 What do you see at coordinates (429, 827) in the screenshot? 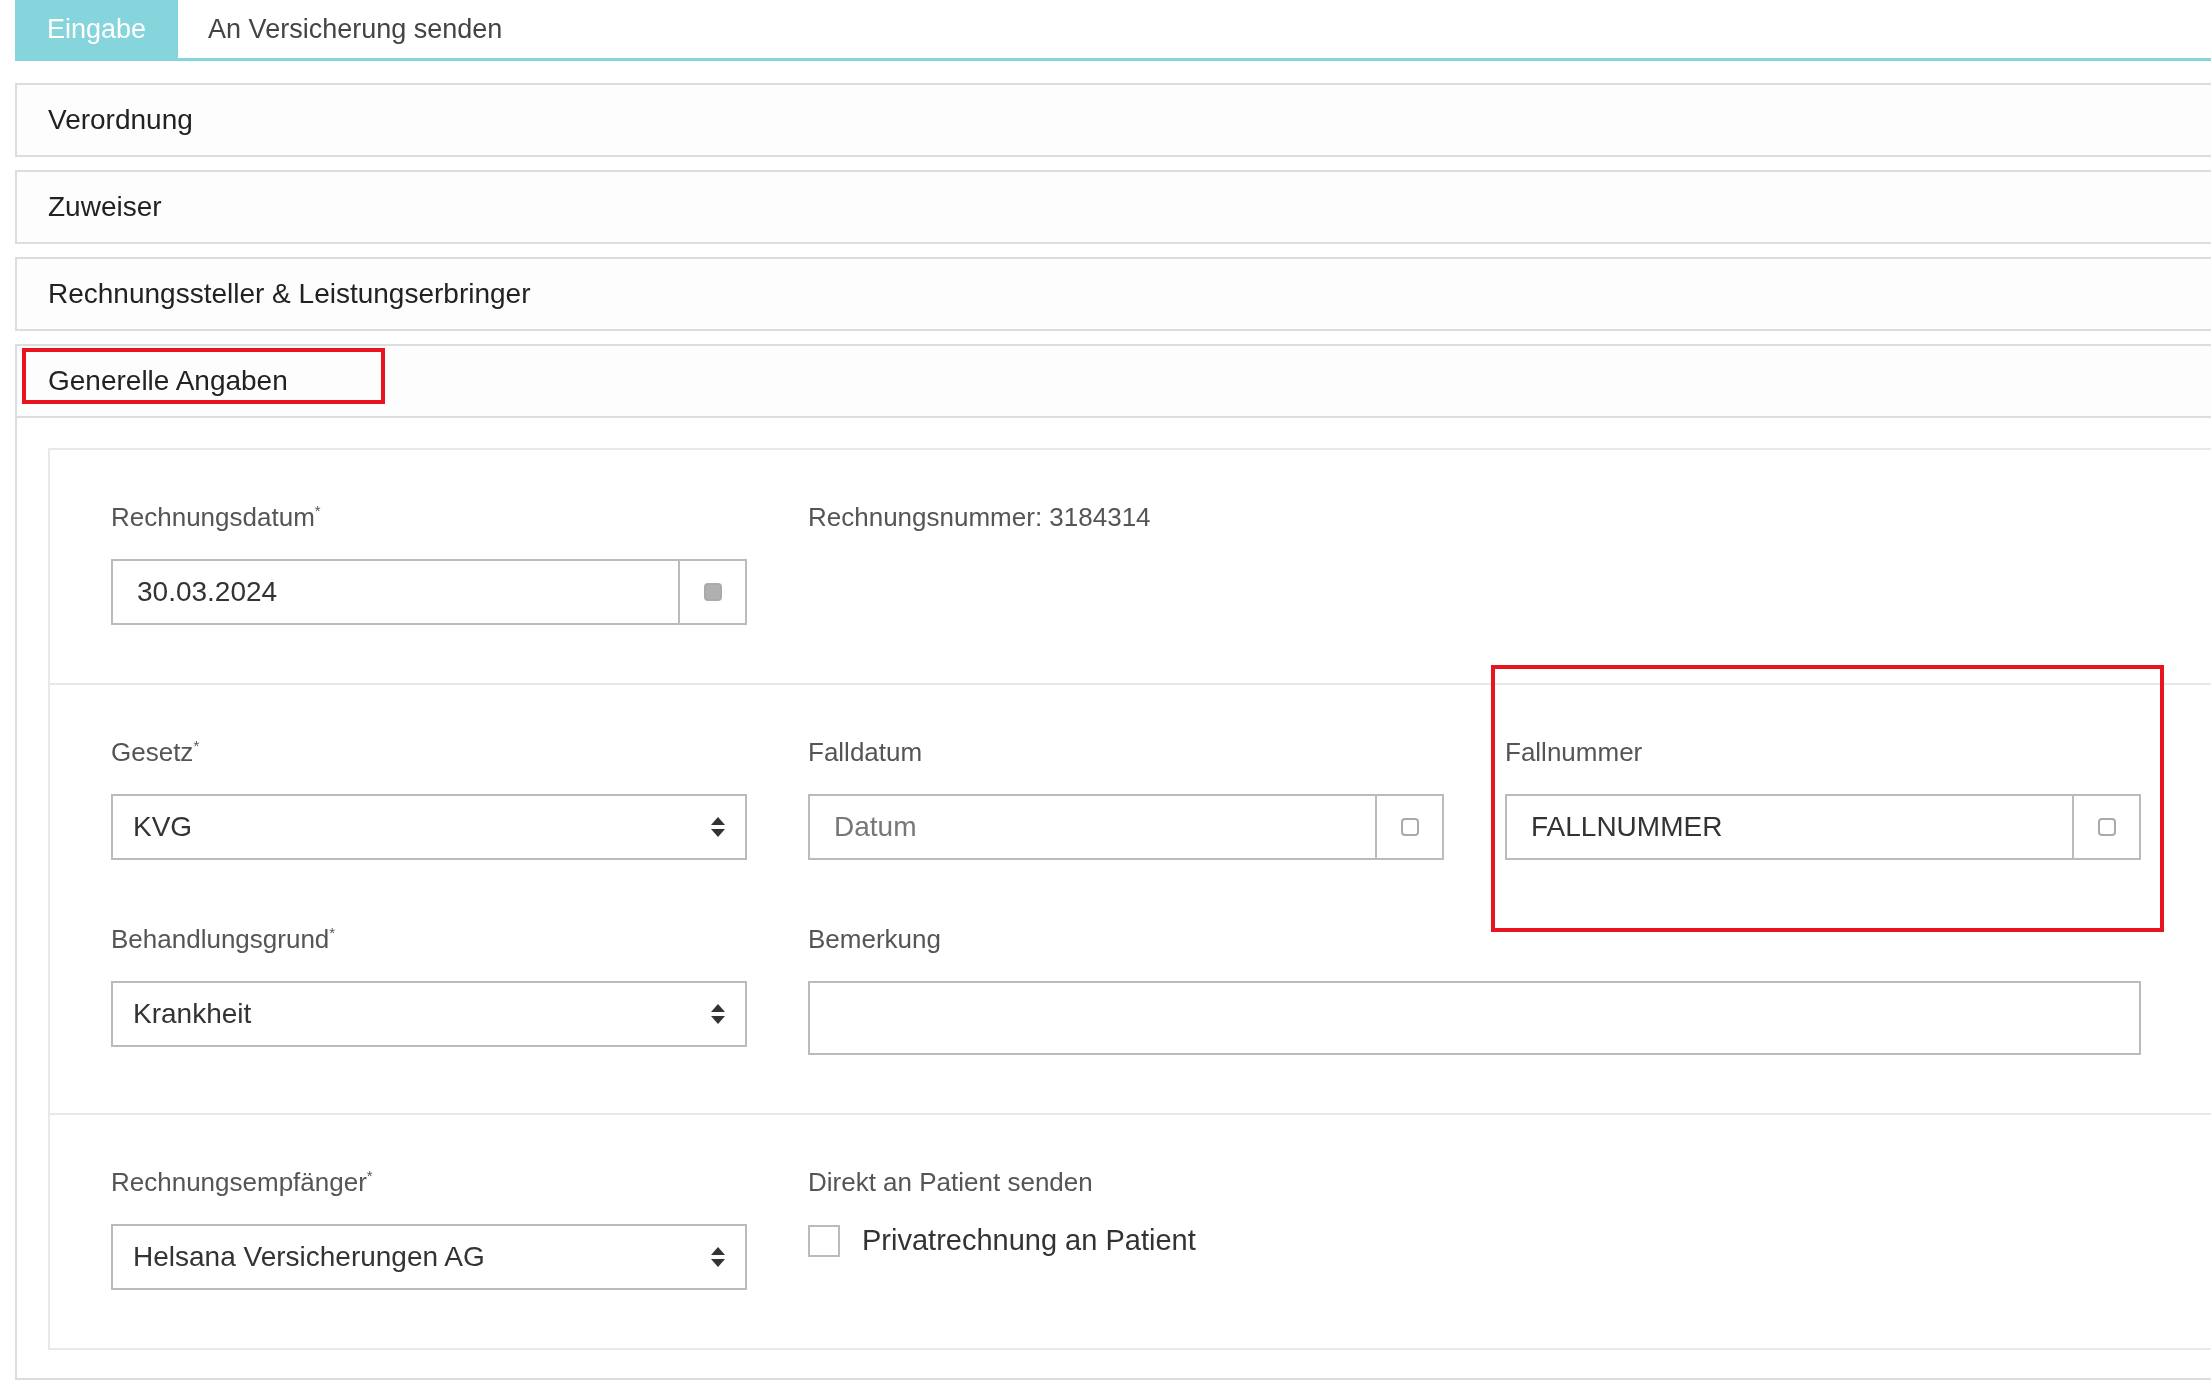
I see `select-field: KVG` at bounding box center [429, 827].